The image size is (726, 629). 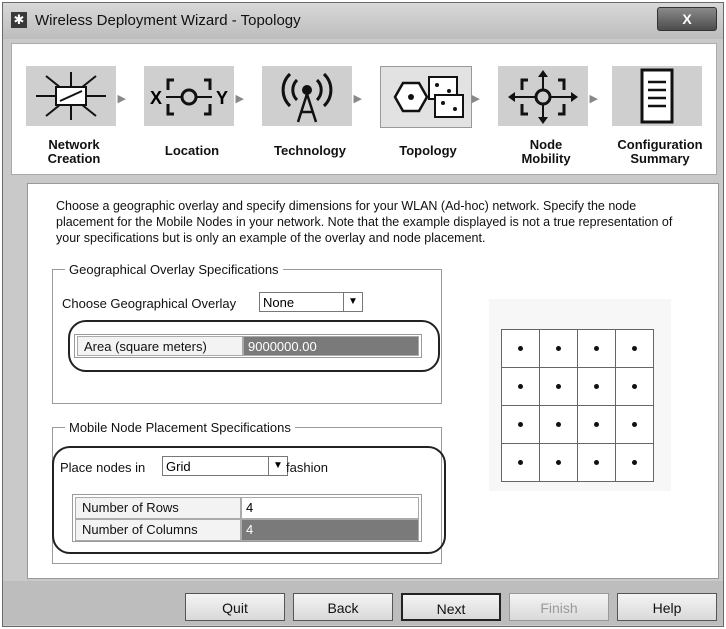 What do you see at coordinates (168, 20) in the screenshot?
I see `window-title: Wireless Deployment Wizard - Topology` at bounding box center [168, 20].